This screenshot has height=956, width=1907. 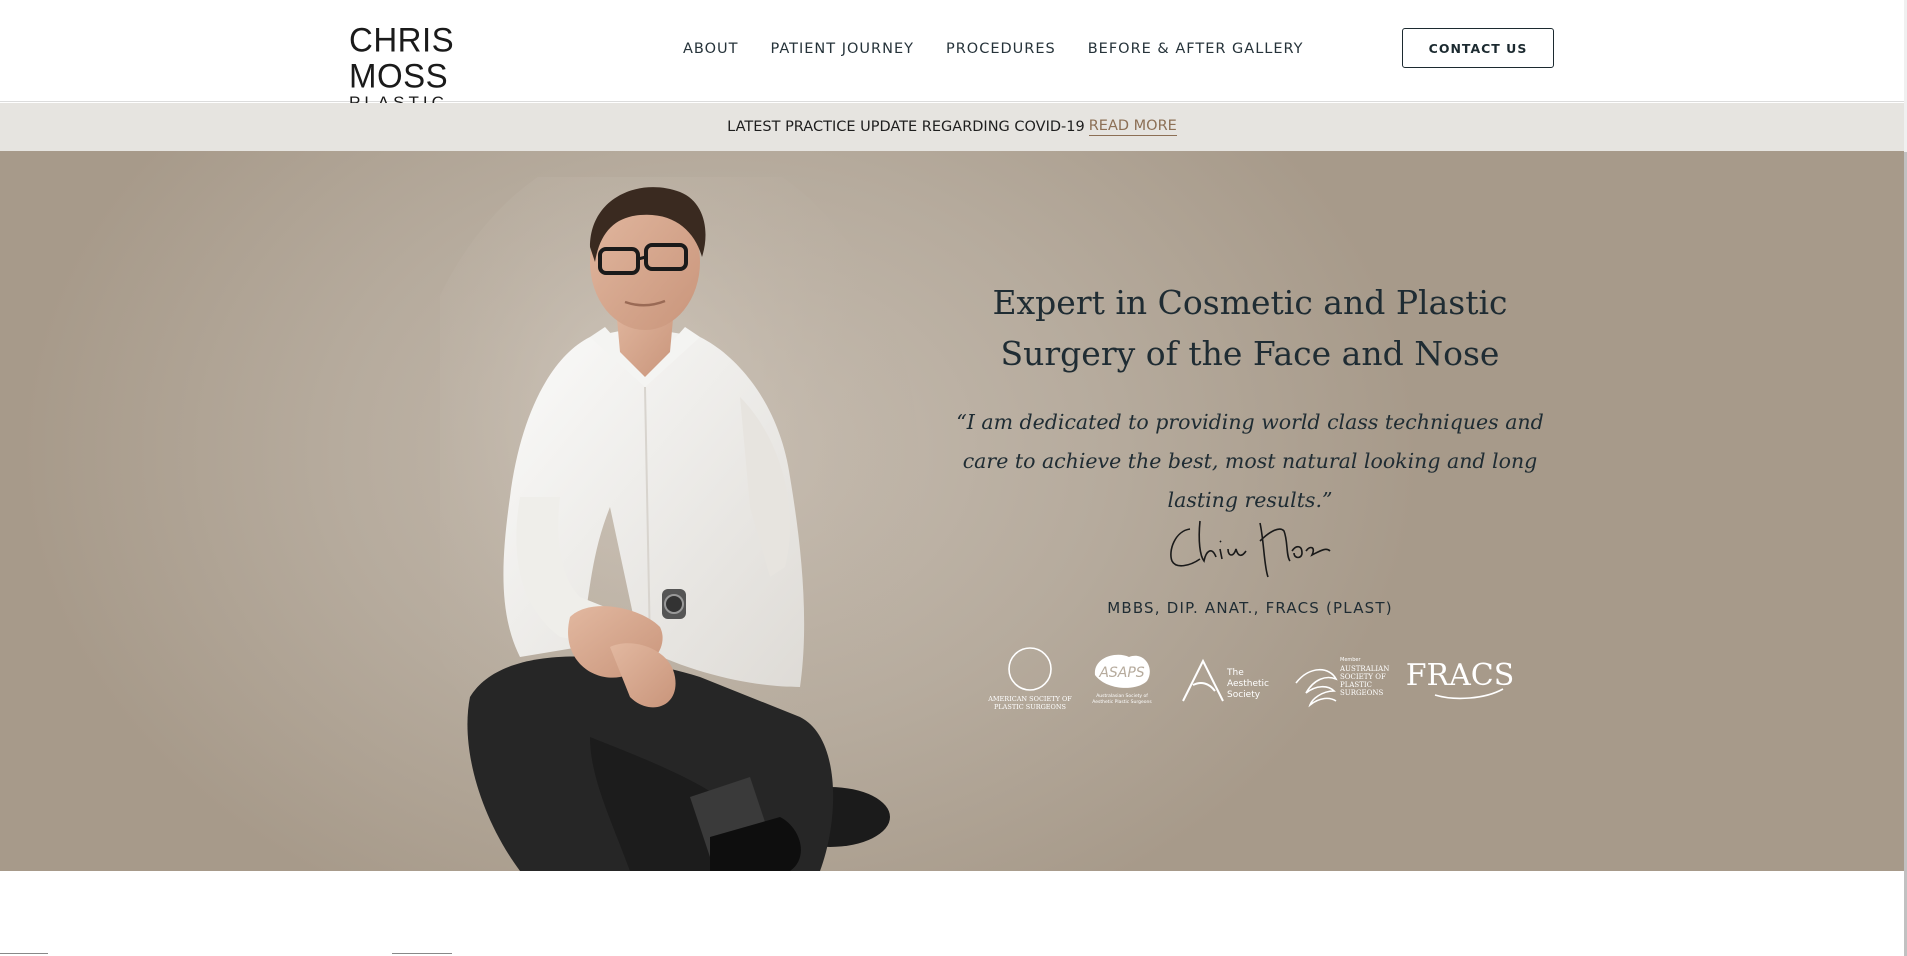 I want to click on svg-text: PLASTIC SURGEONS, so click(x=1030, y=707).